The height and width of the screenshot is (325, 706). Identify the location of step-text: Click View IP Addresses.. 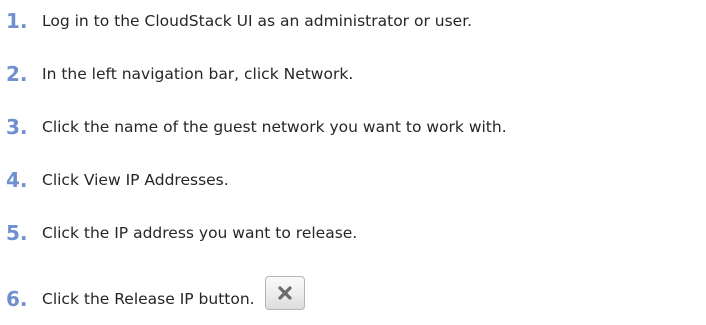
(135, 180).